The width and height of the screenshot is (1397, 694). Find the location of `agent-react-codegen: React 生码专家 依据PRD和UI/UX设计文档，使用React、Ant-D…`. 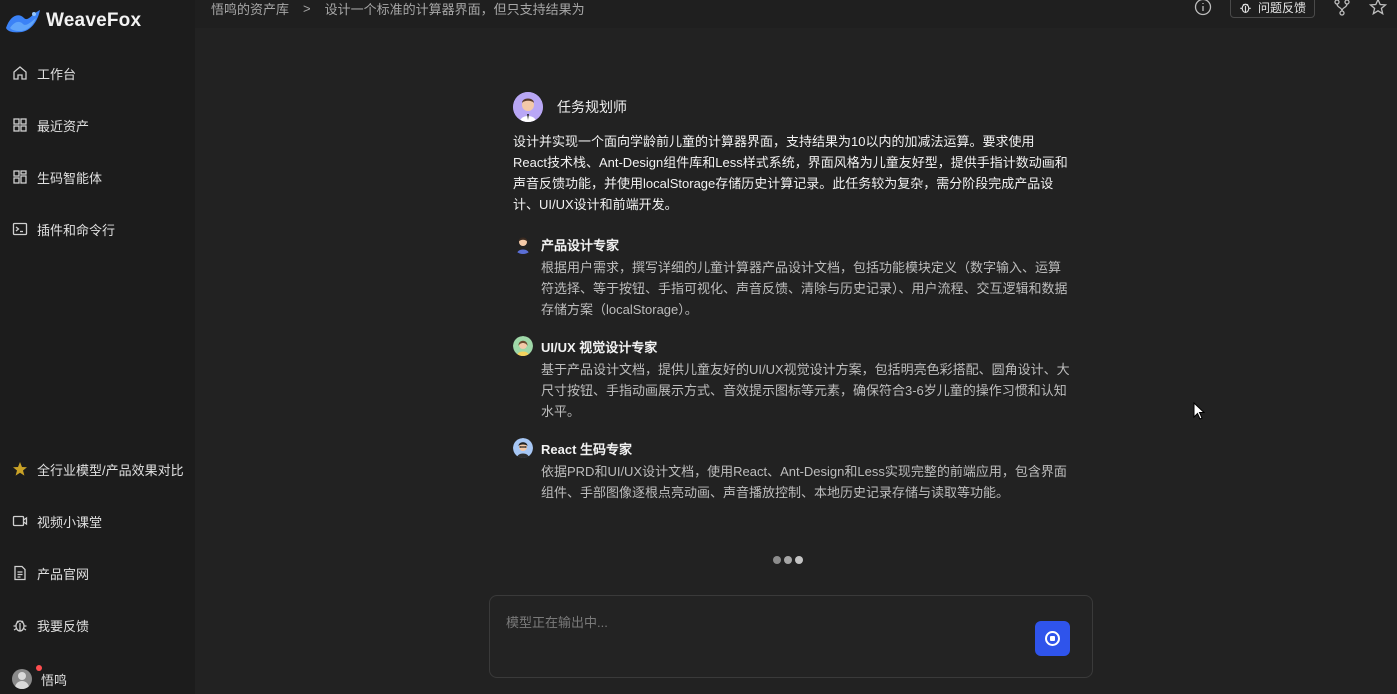

agent-react-codegen: React 生码专家 依据PRD和UI/UX设计文档，使用React、Ant-D… is located at coordinates (793, 470).